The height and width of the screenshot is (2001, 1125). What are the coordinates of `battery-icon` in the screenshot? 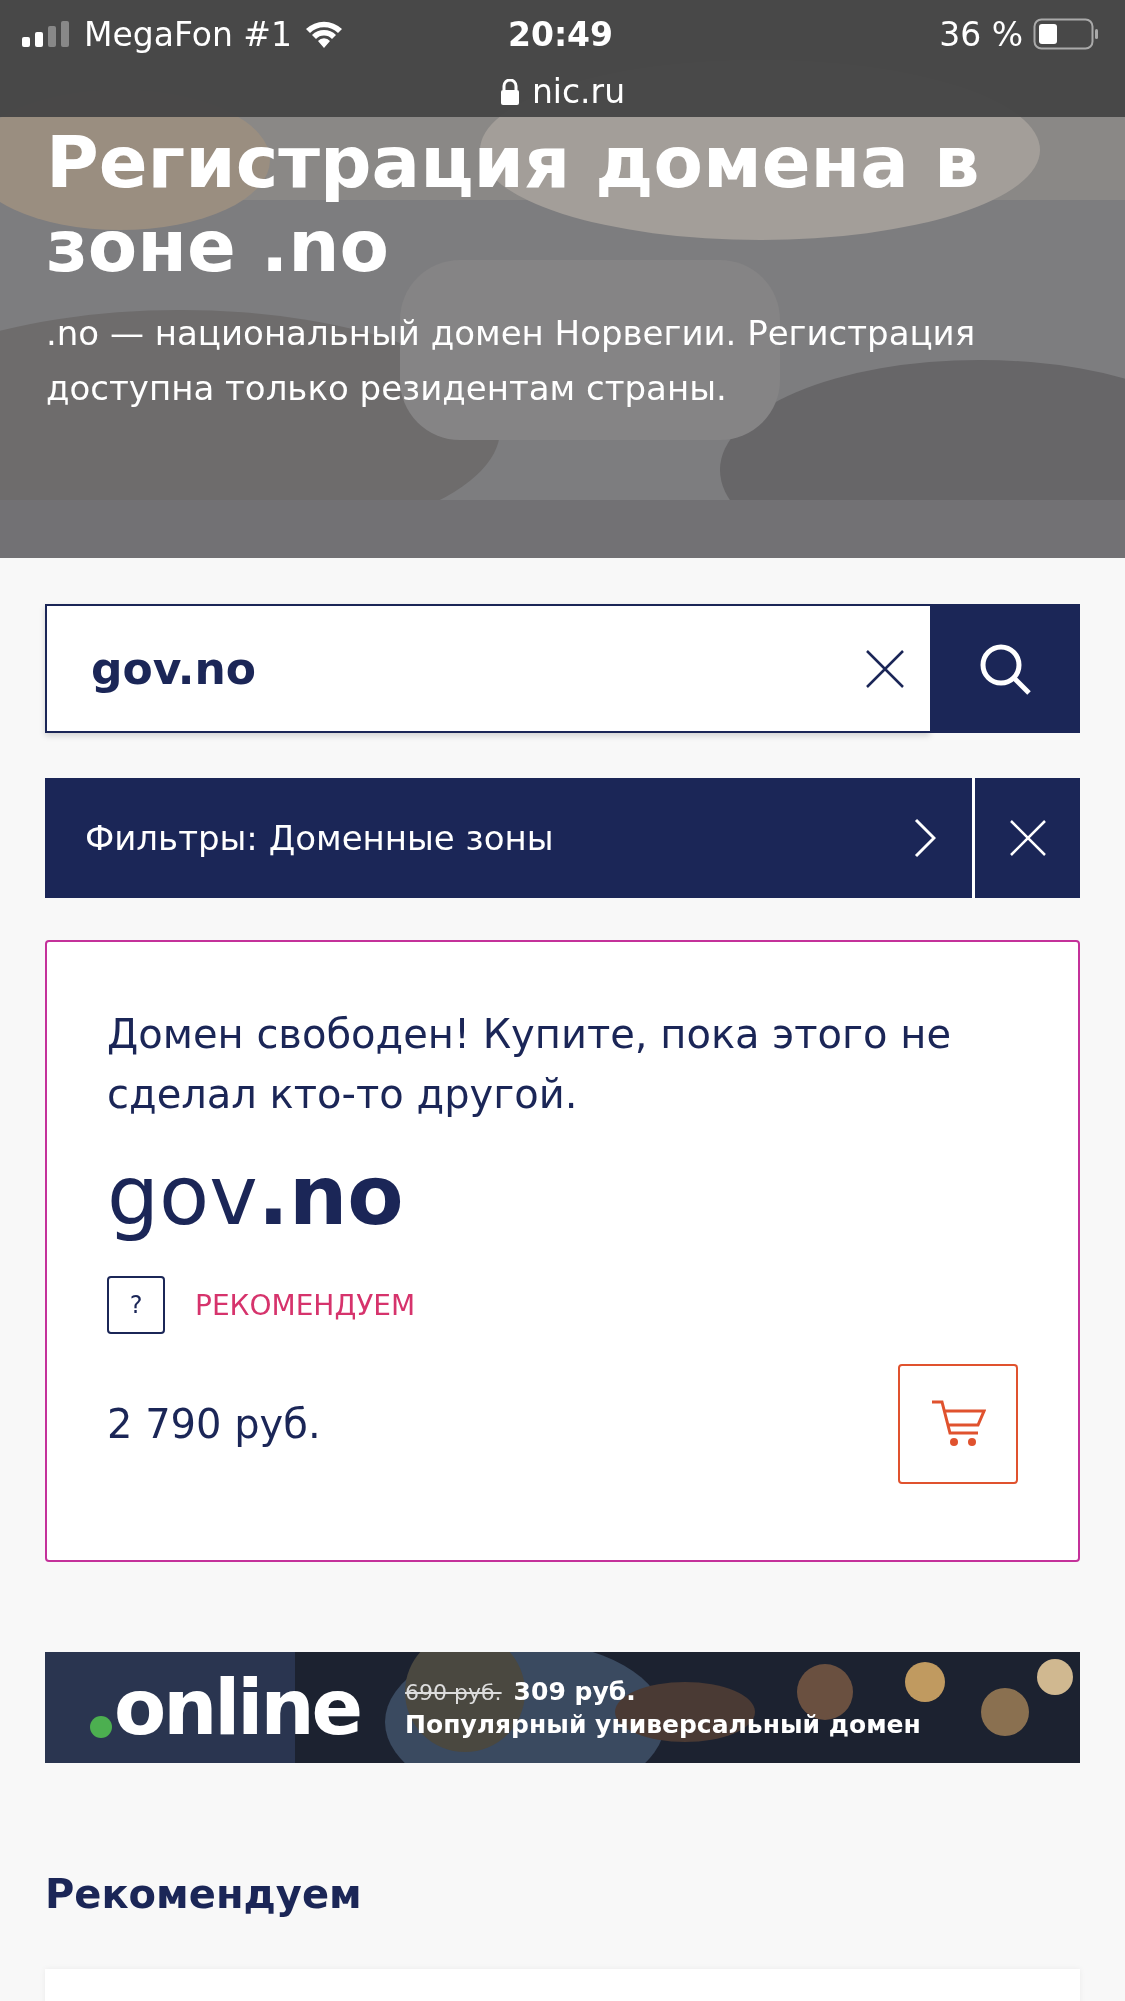 It's located at (1066, 34).